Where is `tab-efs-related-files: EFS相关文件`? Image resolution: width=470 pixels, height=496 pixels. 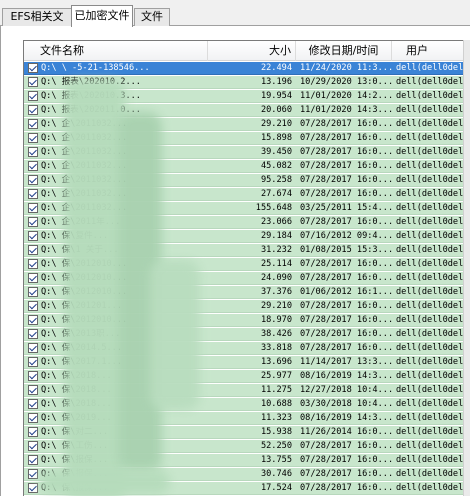 tab-efs-related-files: EFS相关文件 is located at coordinates (37, 23).